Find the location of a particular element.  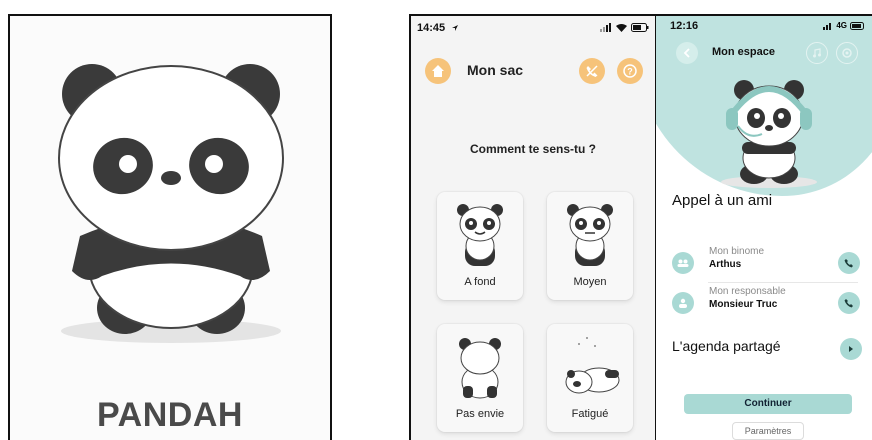

status-time: 12:16 is located at coordinates (684, 26).